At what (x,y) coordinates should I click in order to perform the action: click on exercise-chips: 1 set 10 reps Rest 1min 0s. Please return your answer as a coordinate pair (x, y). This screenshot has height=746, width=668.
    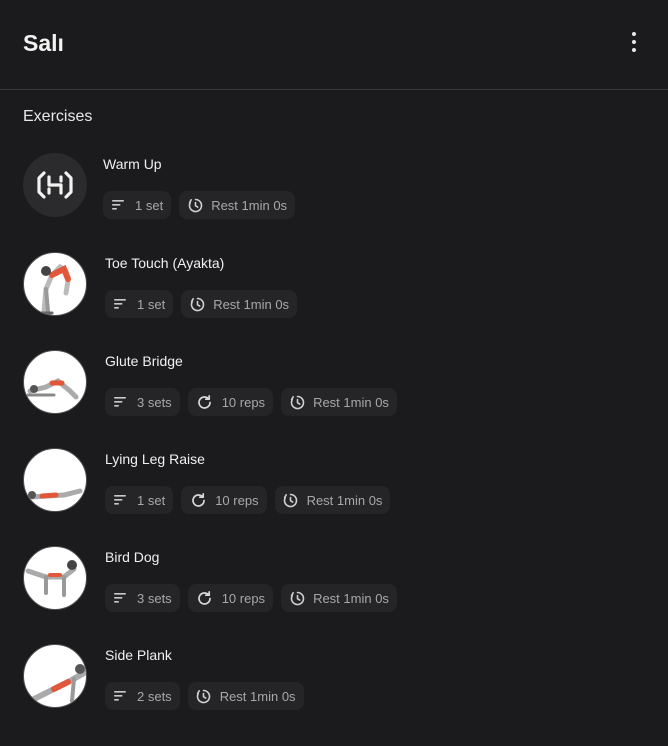
    Looking at the image, I should click on (248, 500).